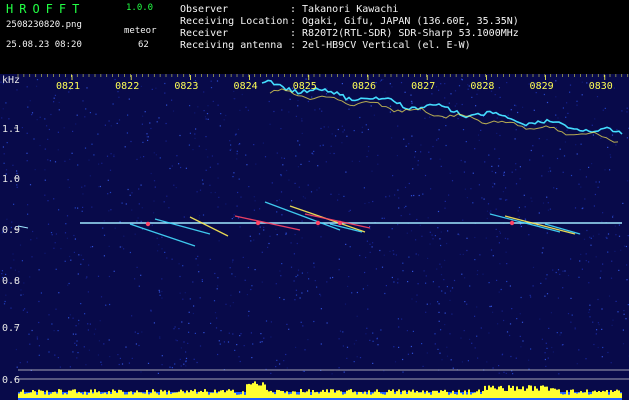 The width and height of the screenshot is (629, 400). I want to click on time-label: 0825, so click(305, 86).